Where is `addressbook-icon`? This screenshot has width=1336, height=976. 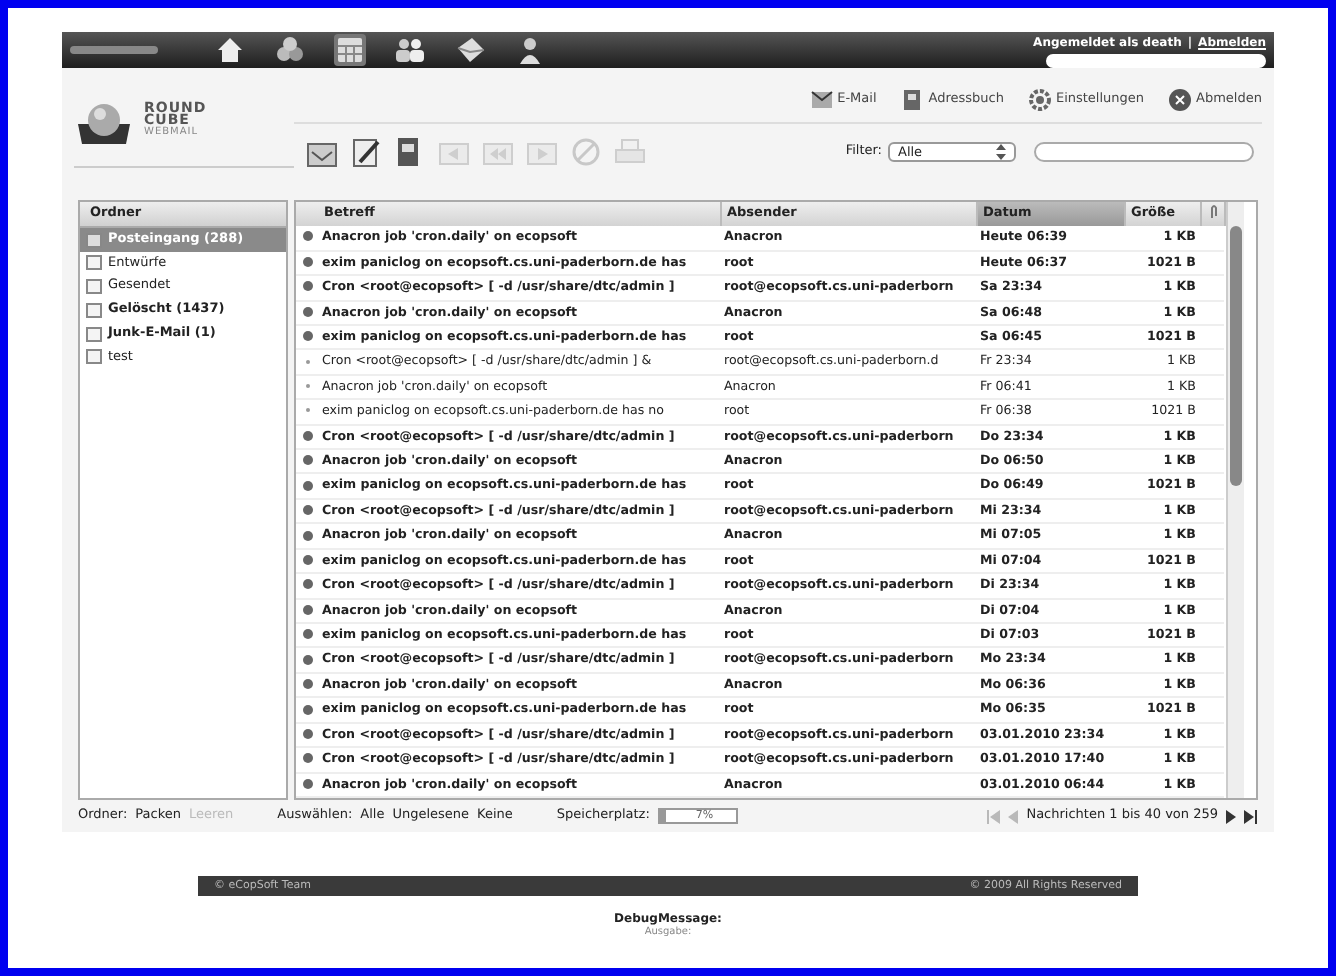
addressbook-icon is located at coordinates (912, 99).